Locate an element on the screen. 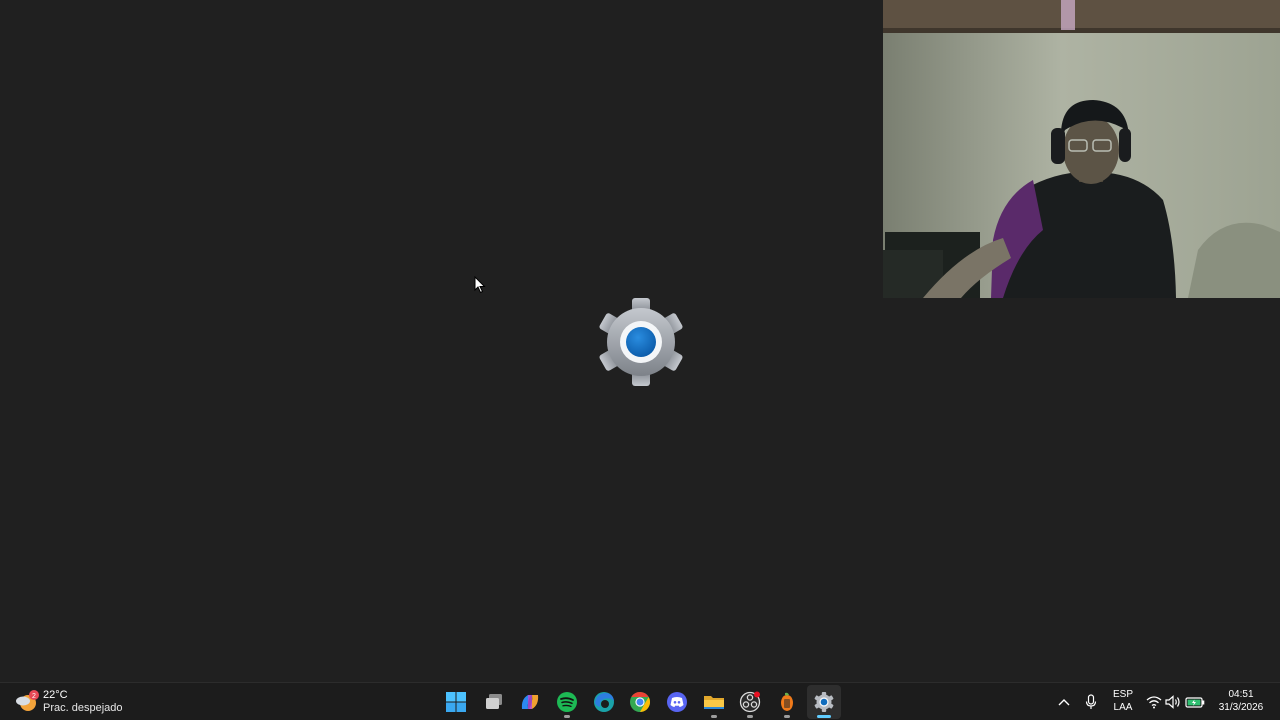  keyboard-layout: LAA is located at coordinates (1123, 707).